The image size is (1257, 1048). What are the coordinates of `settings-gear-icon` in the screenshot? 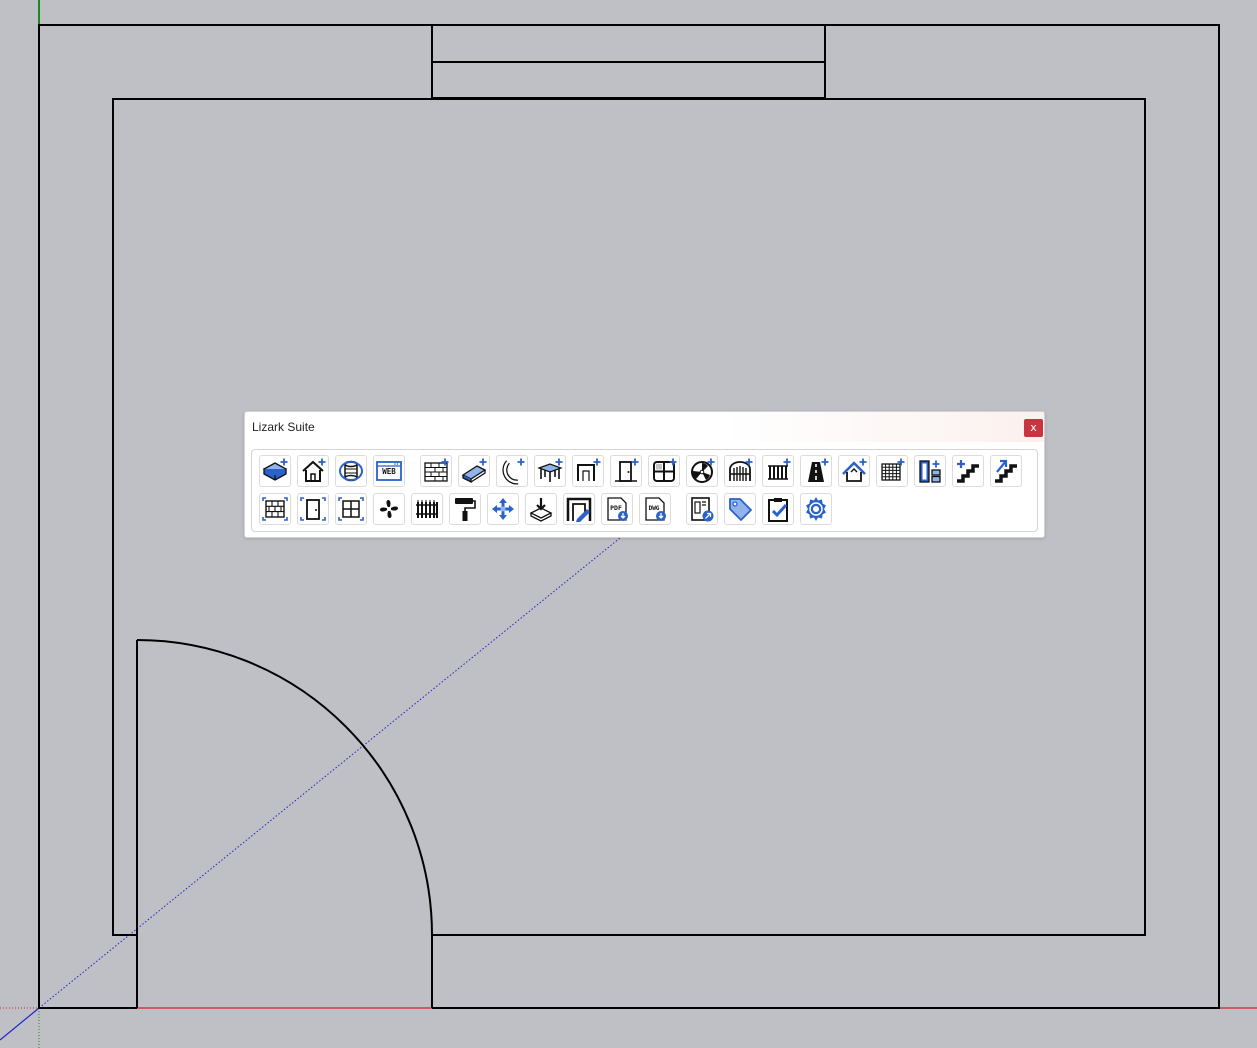 It's located at (816, 509).